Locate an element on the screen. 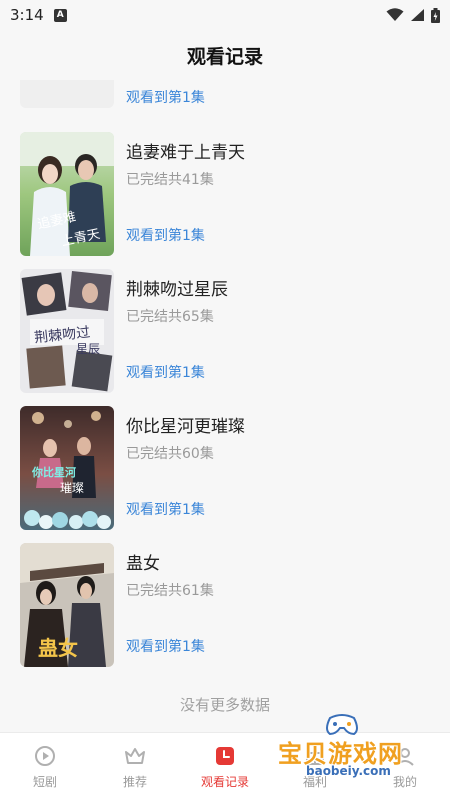 The width and height of the screenshot is (450, 800). episode-status: 已完结共60集 is located at coordinates (170, 454).